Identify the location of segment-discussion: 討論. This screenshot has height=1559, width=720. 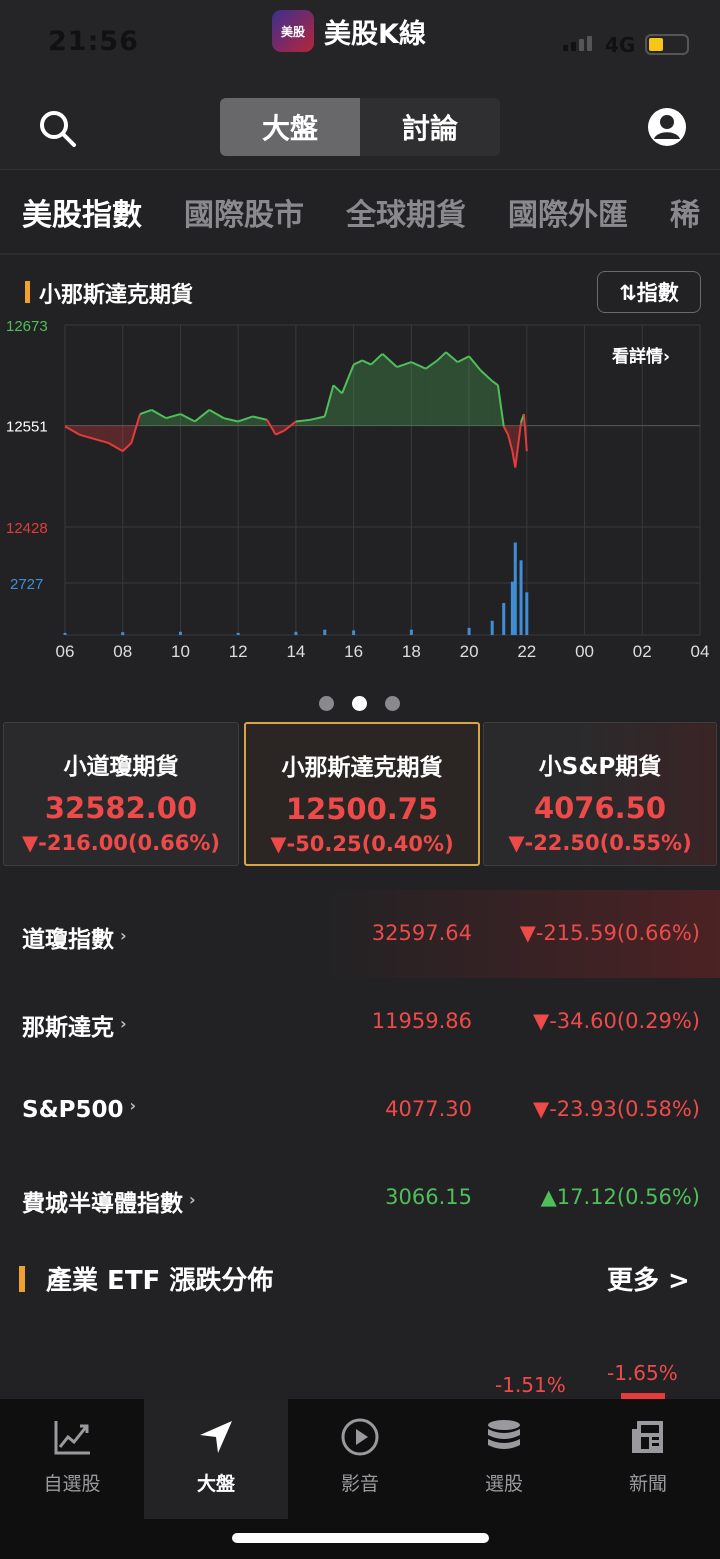
(430, 127).